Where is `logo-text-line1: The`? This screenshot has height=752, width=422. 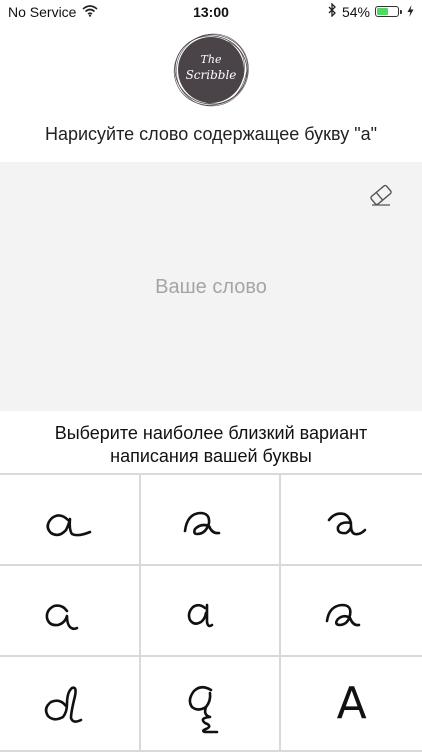 logo-text-line1: The is located at coordinates (211, 59).